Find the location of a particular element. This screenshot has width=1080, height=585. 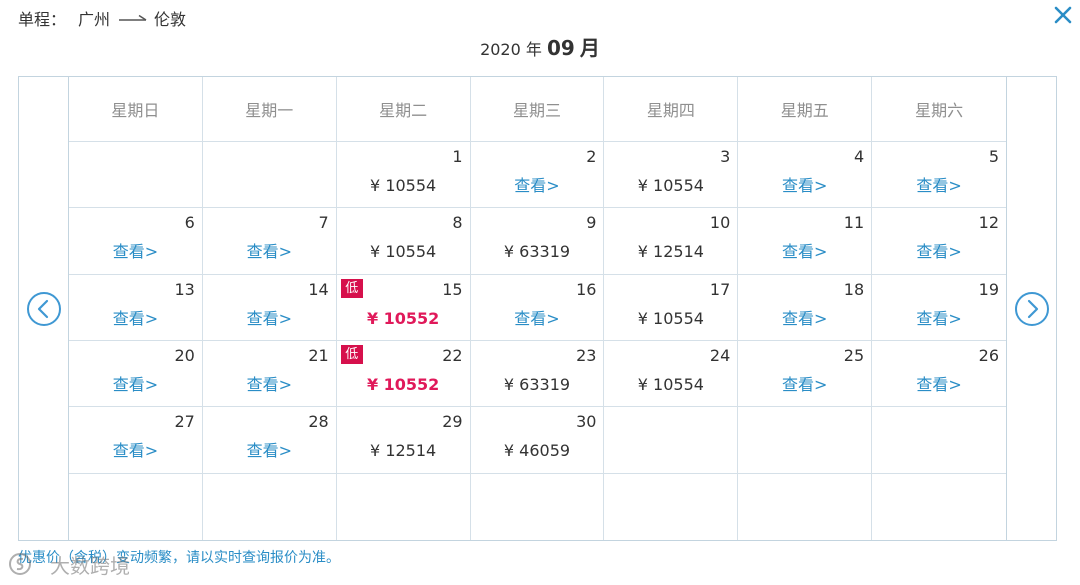

day-cell: 2 查看> is located at coordinates (537, 175).